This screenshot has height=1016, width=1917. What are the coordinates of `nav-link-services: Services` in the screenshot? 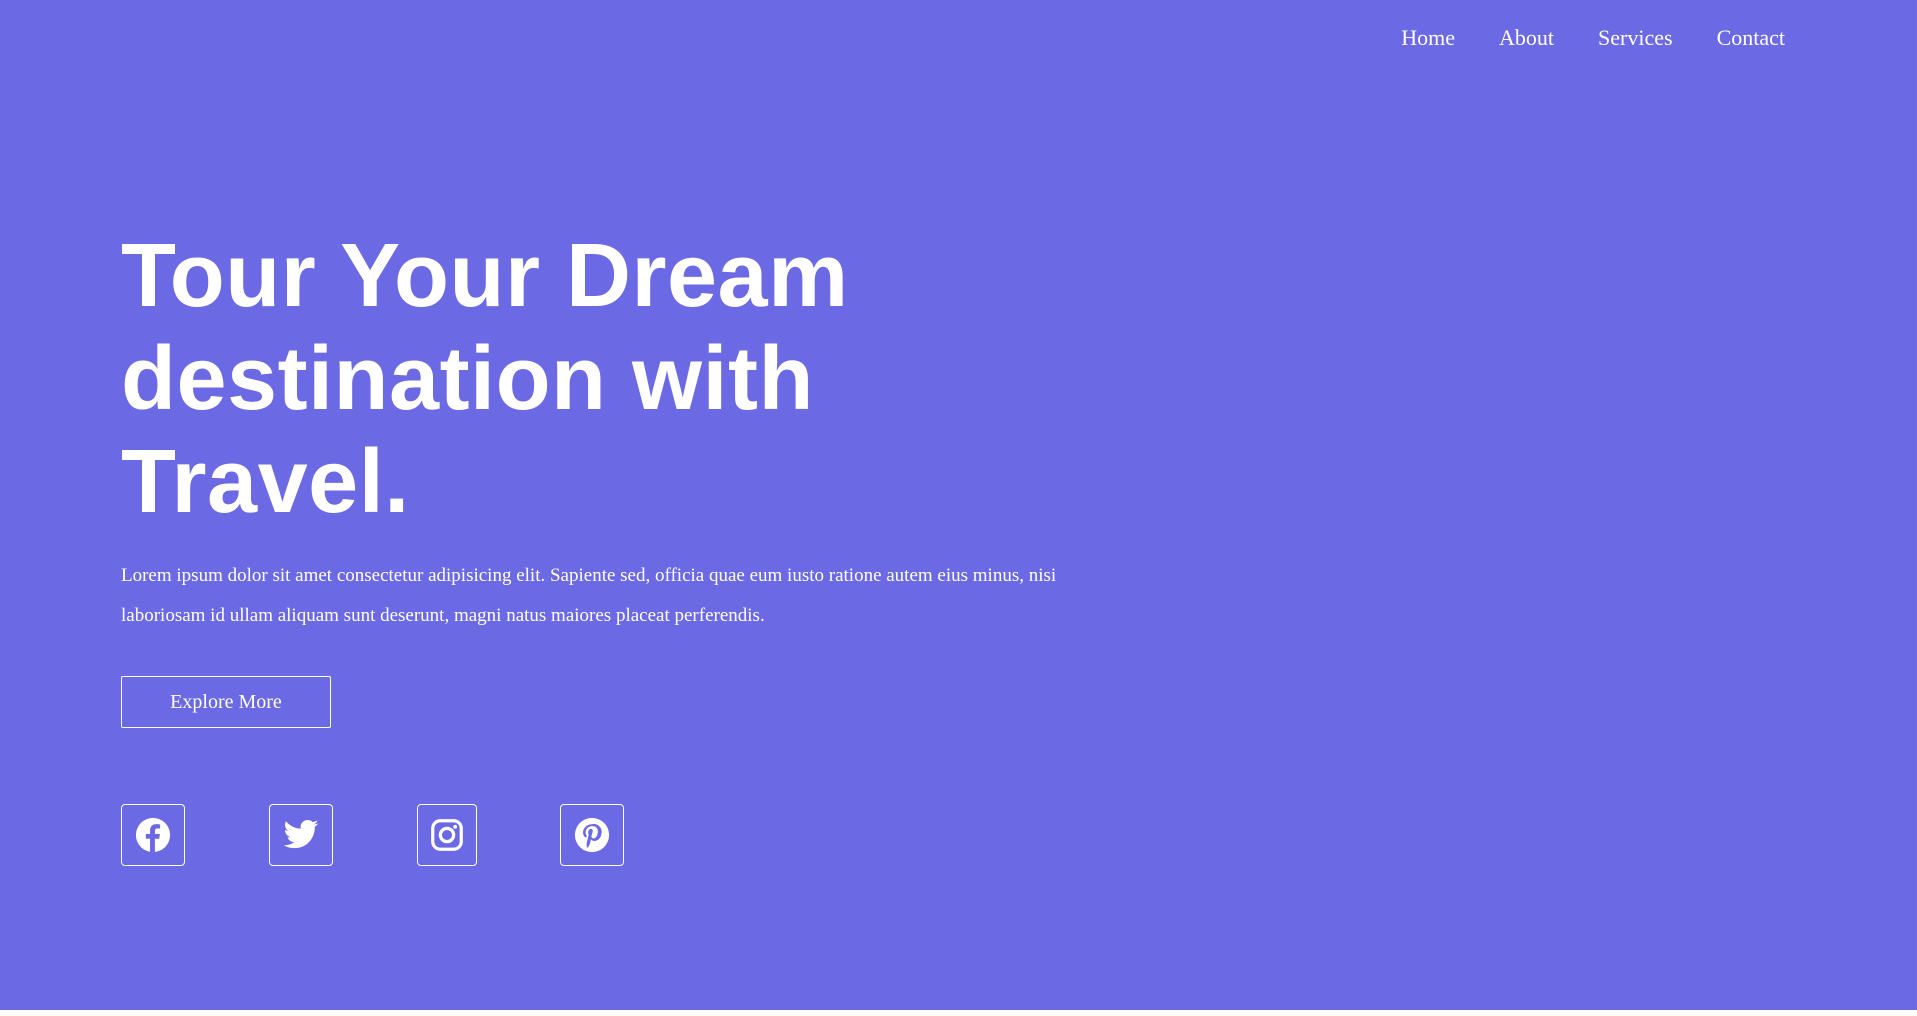 It's located at (1635, 38).